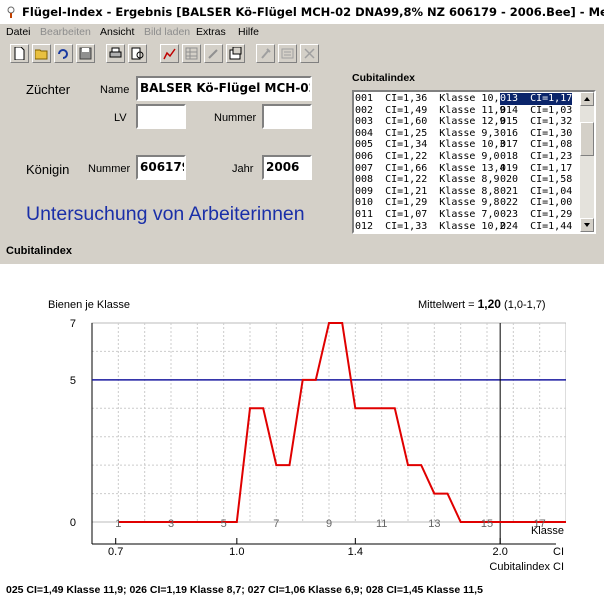 The width and height of the screenshot is (604, 600). What do you see at coordinates (587, 139) in the screenshot?
I see `scrollbar-thumb` at bounding box center [587, 139].